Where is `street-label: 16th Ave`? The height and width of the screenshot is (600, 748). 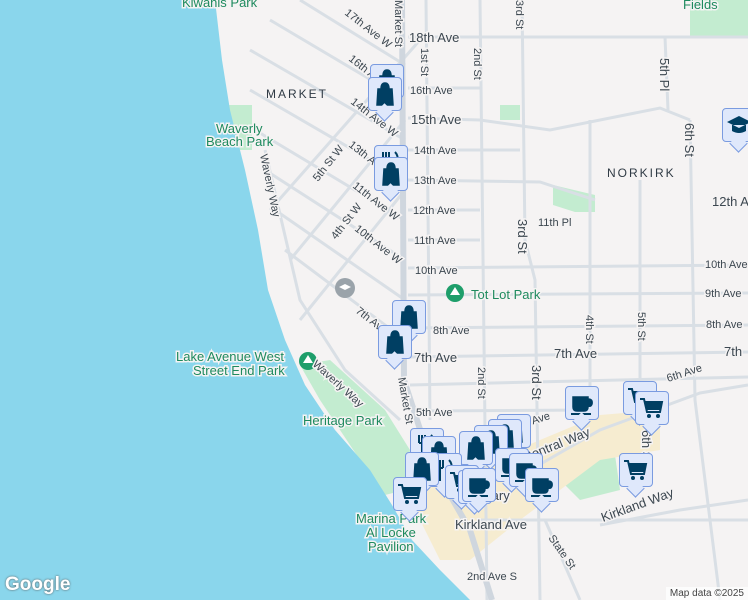 street-label: 16th Ave is located at coordinates (431, 91).